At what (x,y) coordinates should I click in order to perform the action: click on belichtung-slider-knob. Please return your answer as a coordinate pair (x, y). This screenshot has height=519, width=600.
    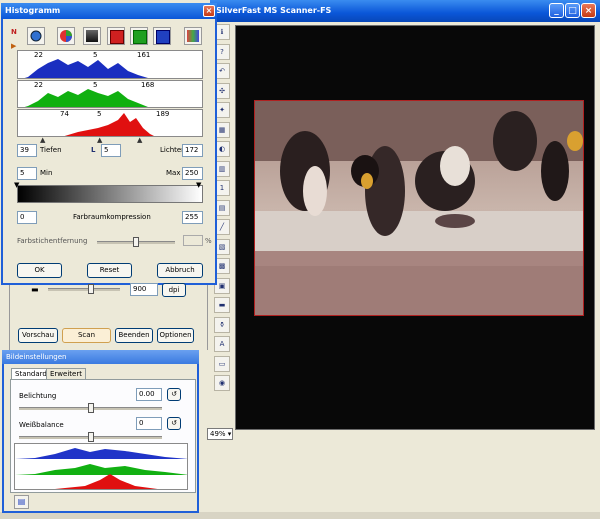
    Looking at the image, I should click on (91, 408).